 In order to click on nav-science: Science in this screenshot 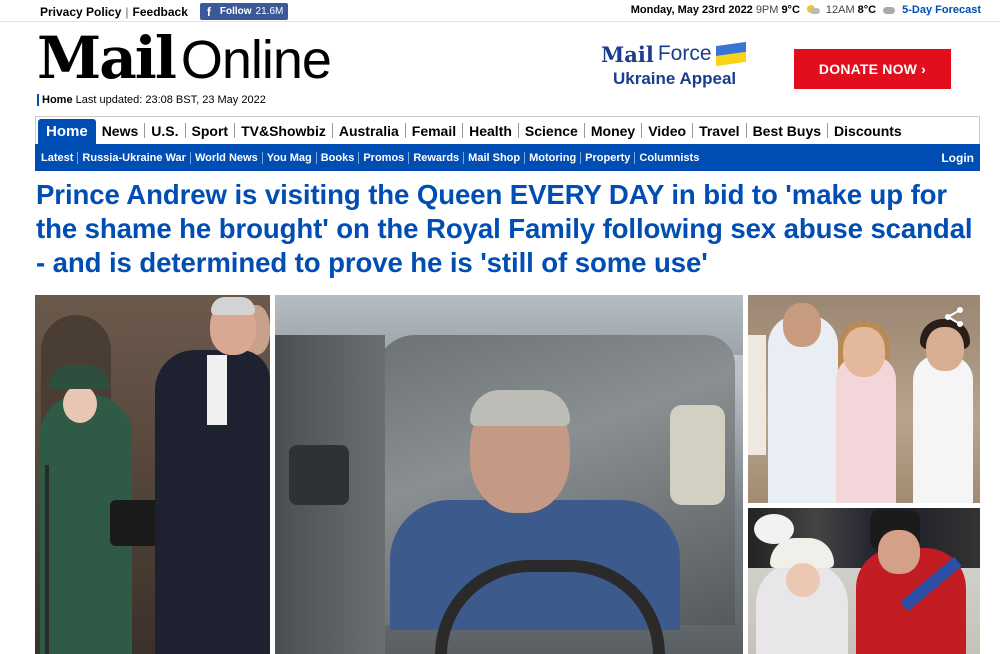, I will do `click(552, 131)`.